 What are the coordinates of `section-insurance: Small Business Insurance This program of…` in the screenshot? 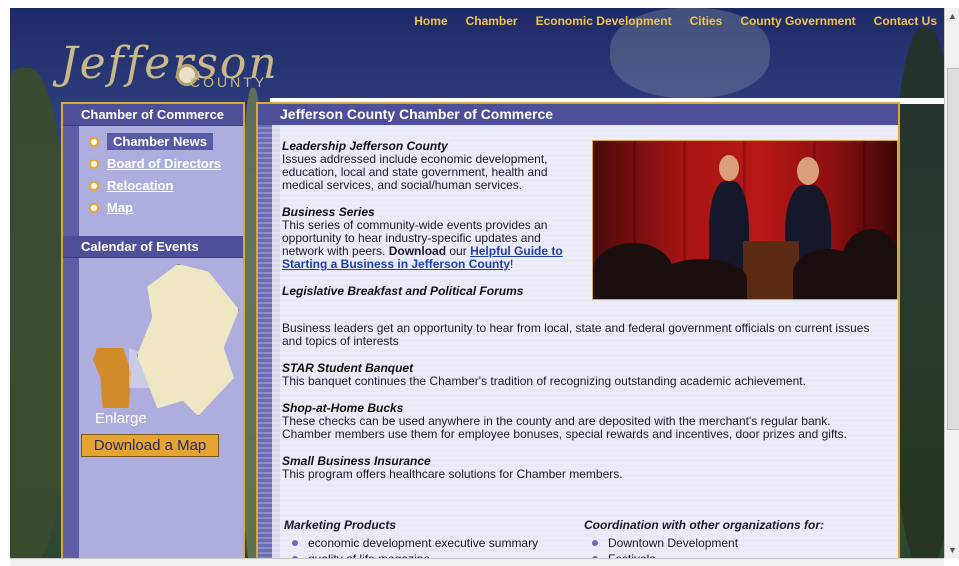 It's located at (577, 468).